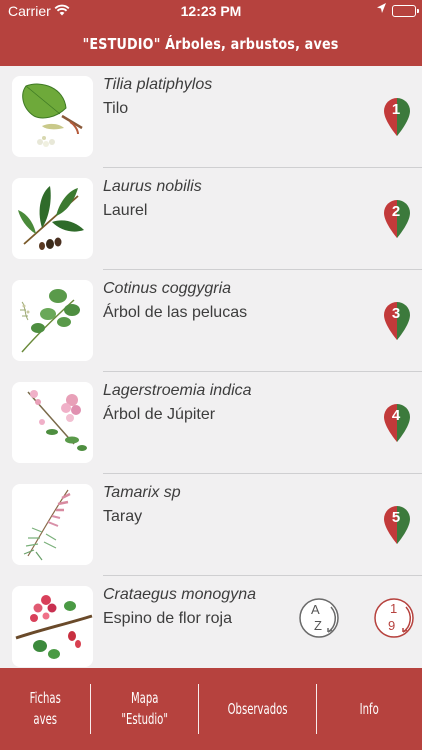 The height and width of the screenshot is (750, 422). What do you see at coordinates (167, 288) in the screenshot?
I see `scientific-name: Cotinus coggygria` at bounding box center [167, 288].